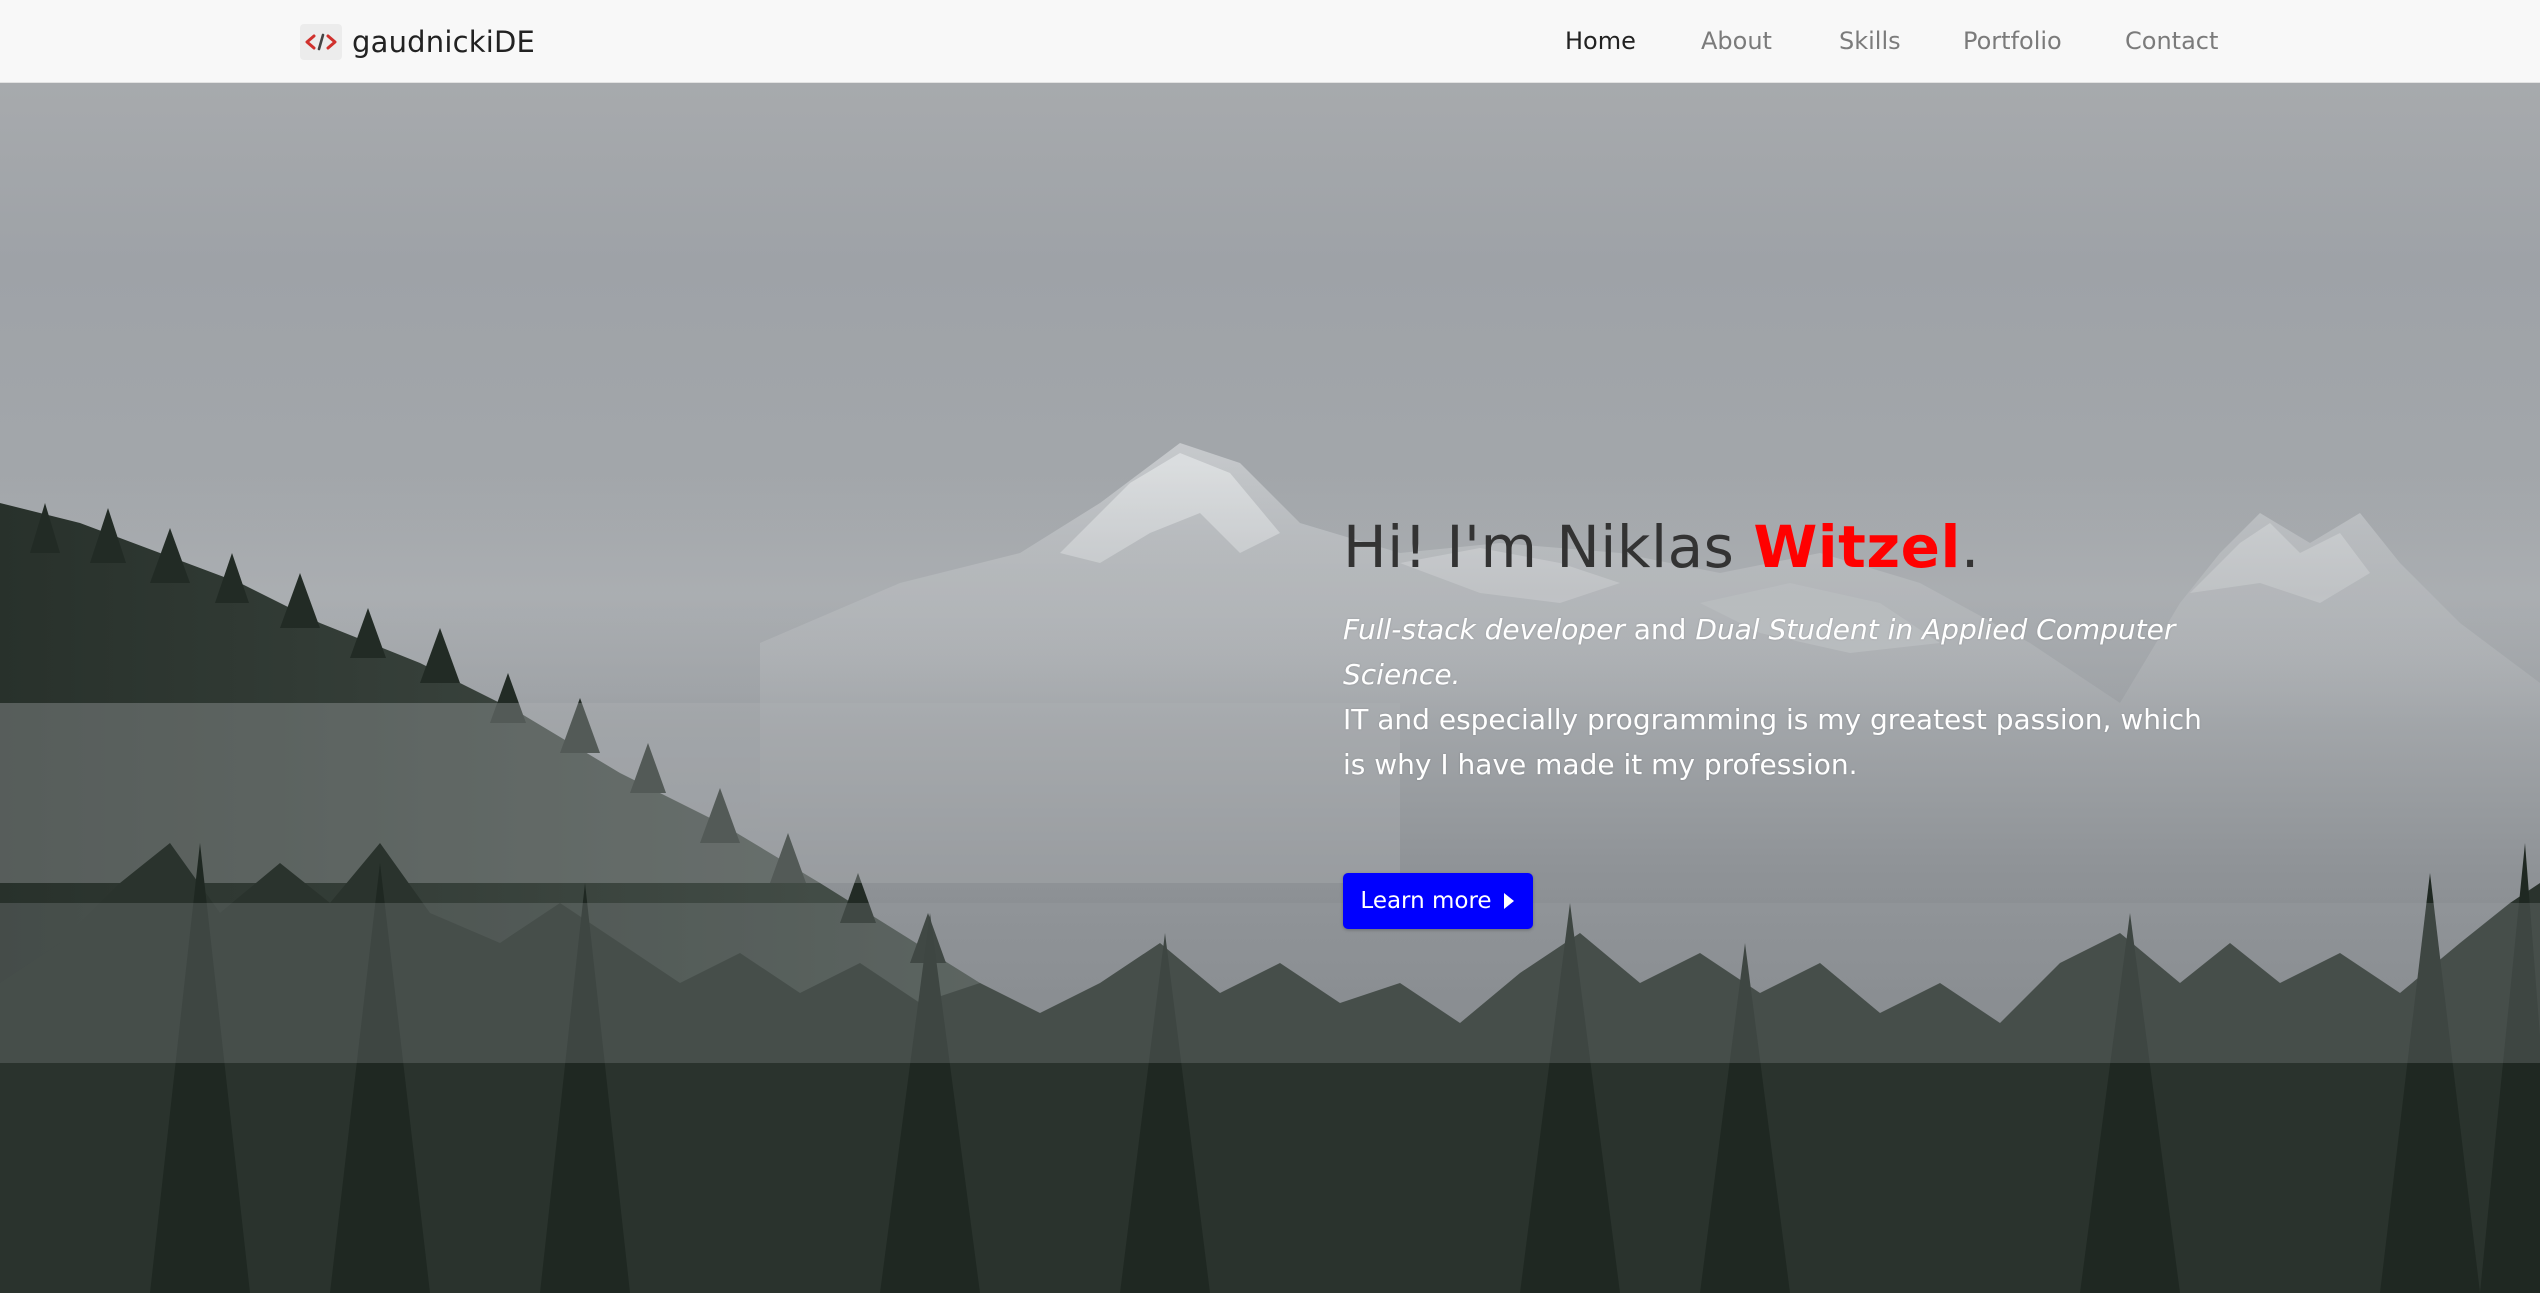 This screenshot has width=2540, height=1293. Describe the element at coordinates (1509, 901) in the screenshot. I see `play-arrow-icon` at that location.